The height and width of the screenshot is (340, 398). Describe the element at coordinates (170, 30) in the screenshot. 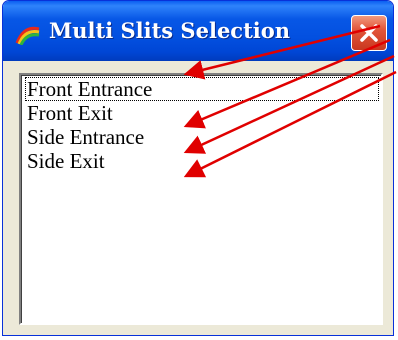

I see `window-title: Multi Slits Selection` at that location.